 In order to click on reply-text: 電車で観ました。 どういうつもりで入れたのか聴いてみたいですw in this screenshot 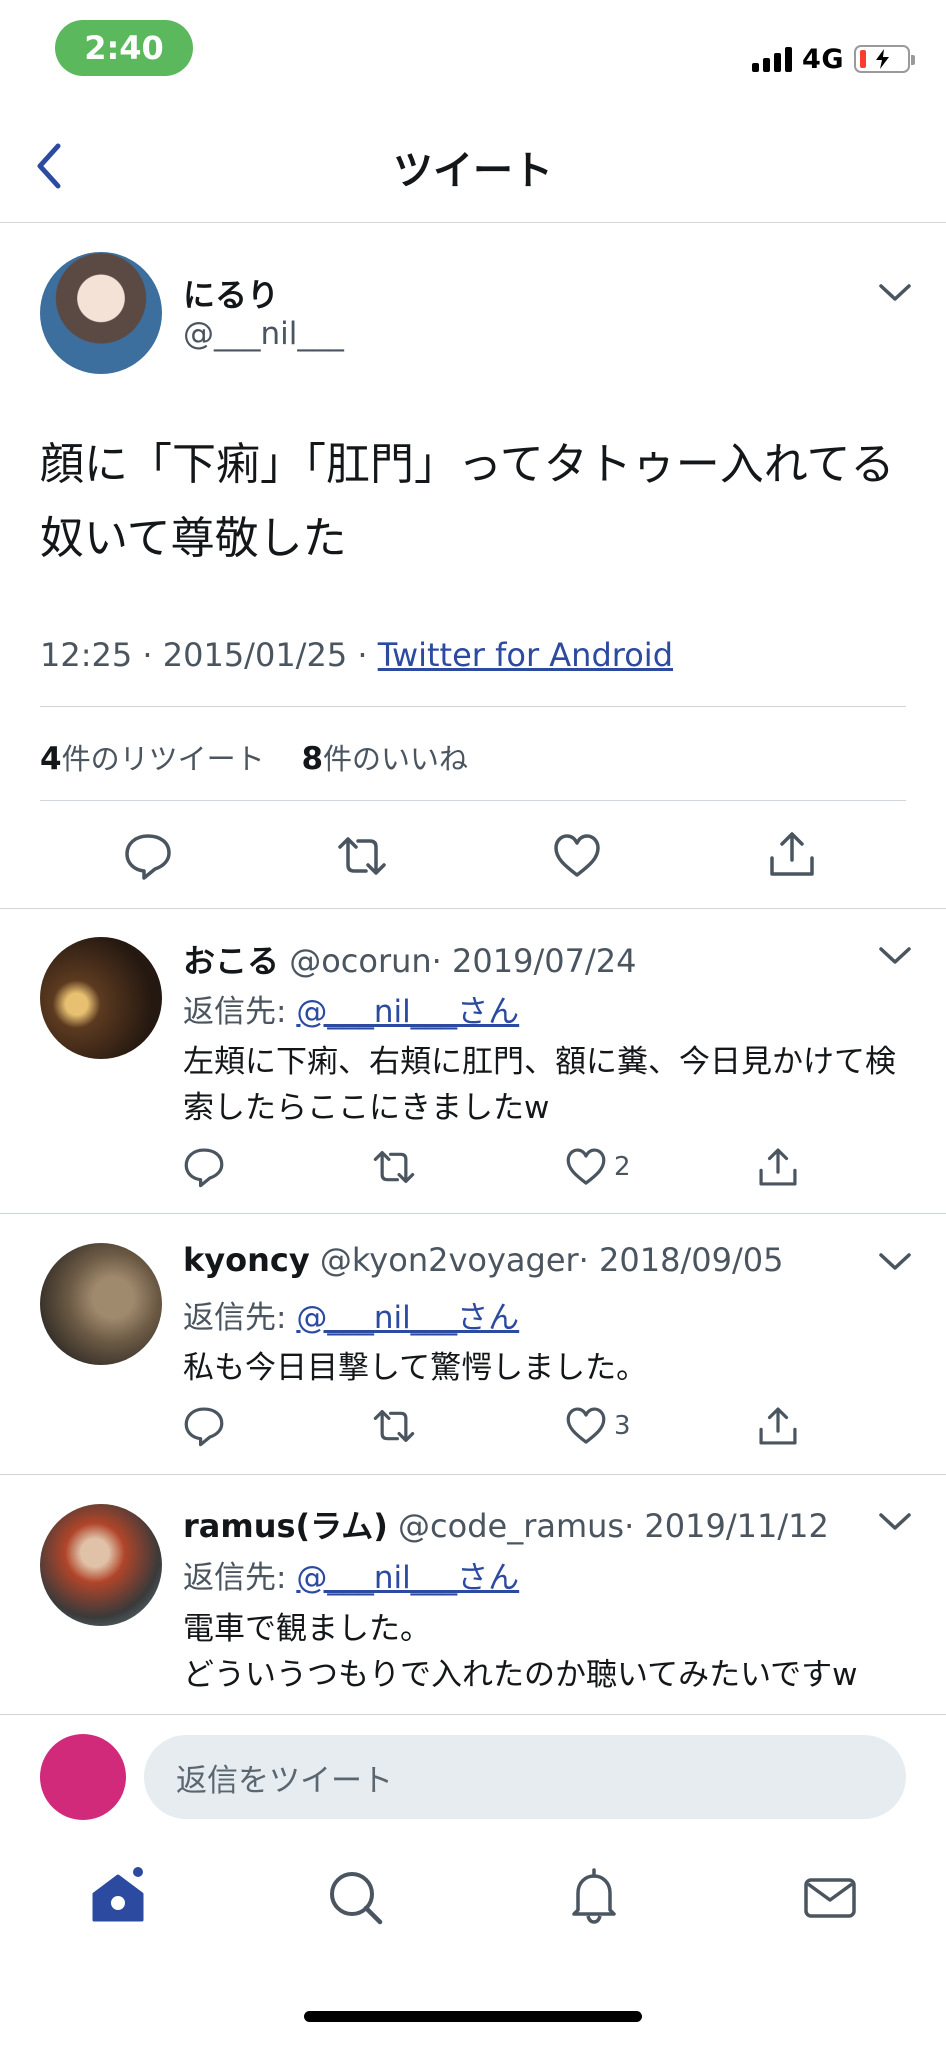, I will do `click(520, 1652)`.